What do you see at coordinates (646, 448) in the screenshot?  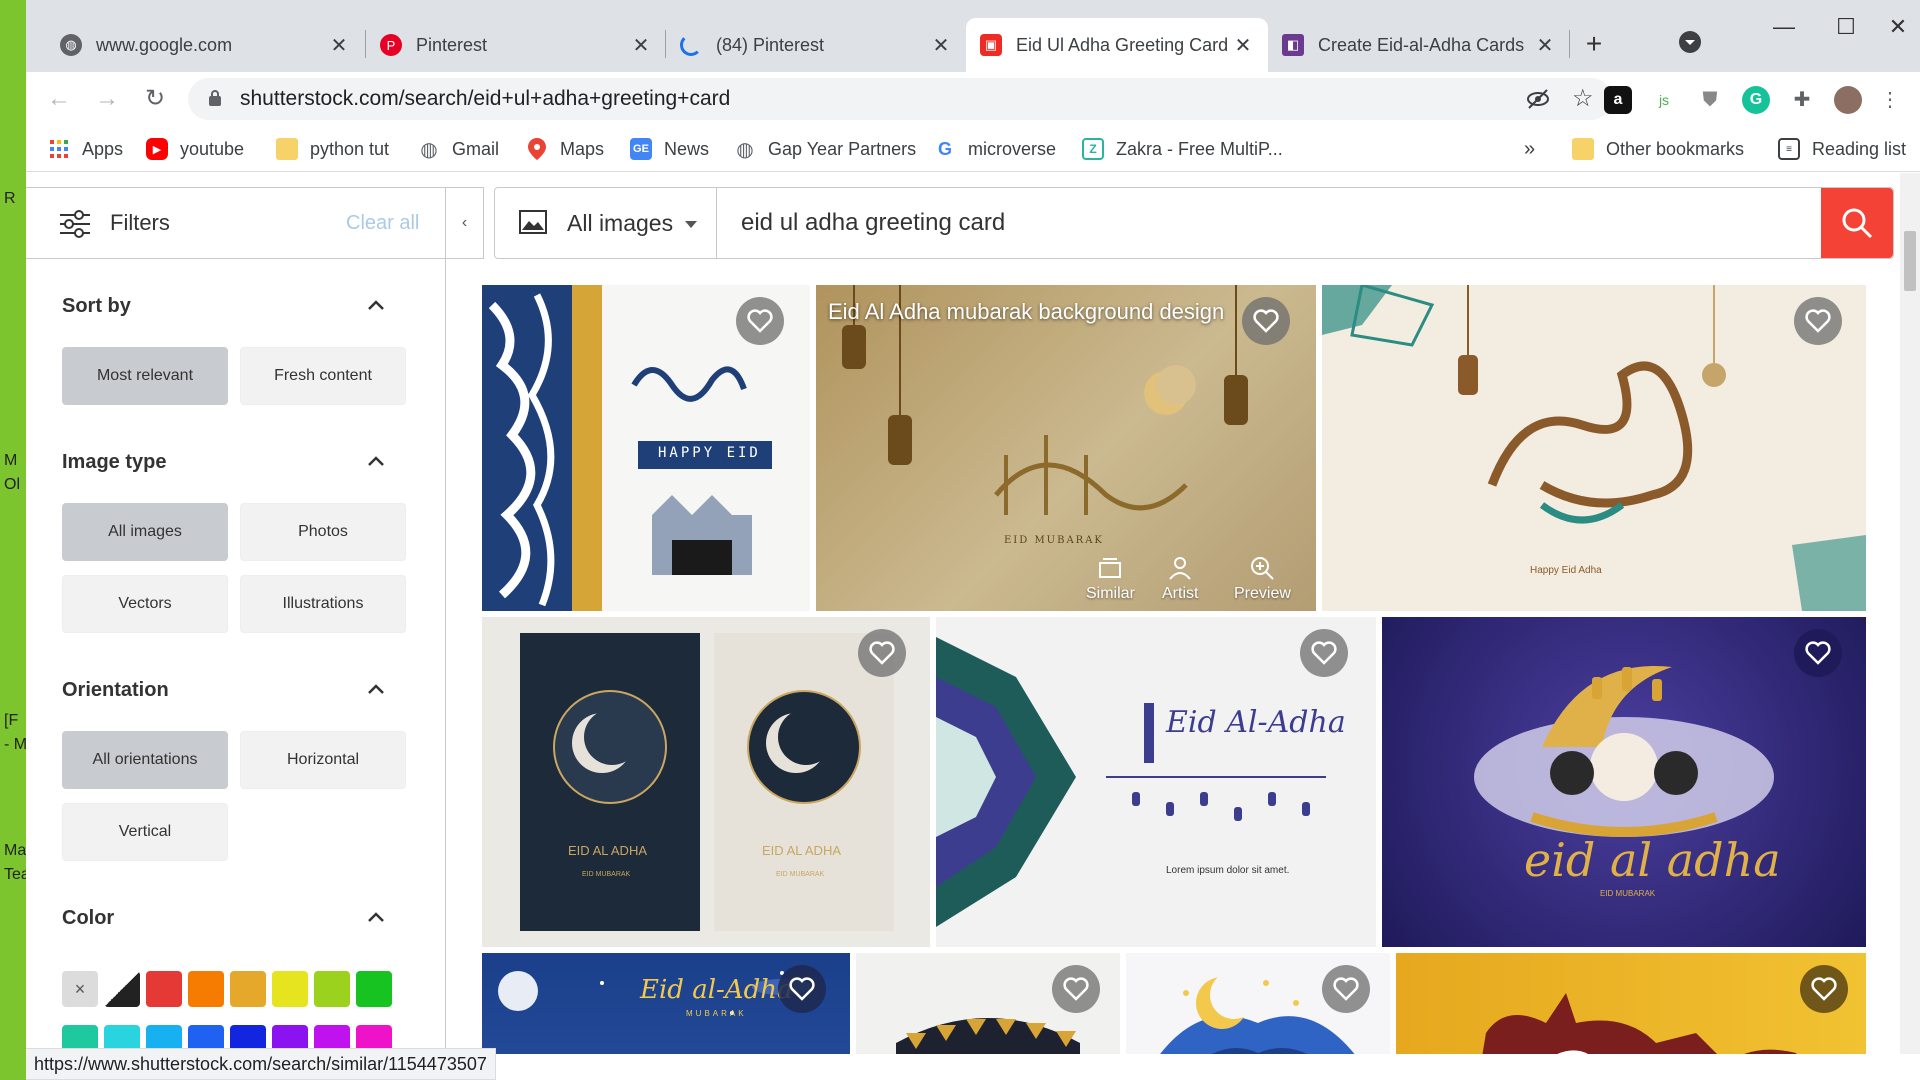 I see `result-card: HAPPY EID` at bounding box center [646, 448].